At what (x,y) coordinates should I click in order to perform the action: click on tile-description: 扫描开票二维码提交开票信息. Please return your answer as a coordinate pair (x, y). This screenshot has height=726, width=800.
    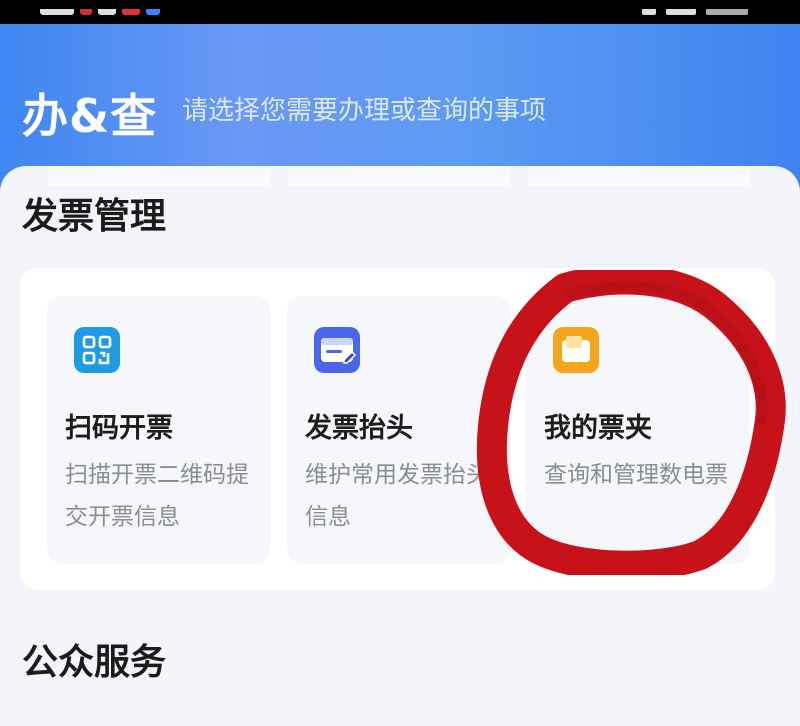
    Looking at the image, I should click on (157, 496).